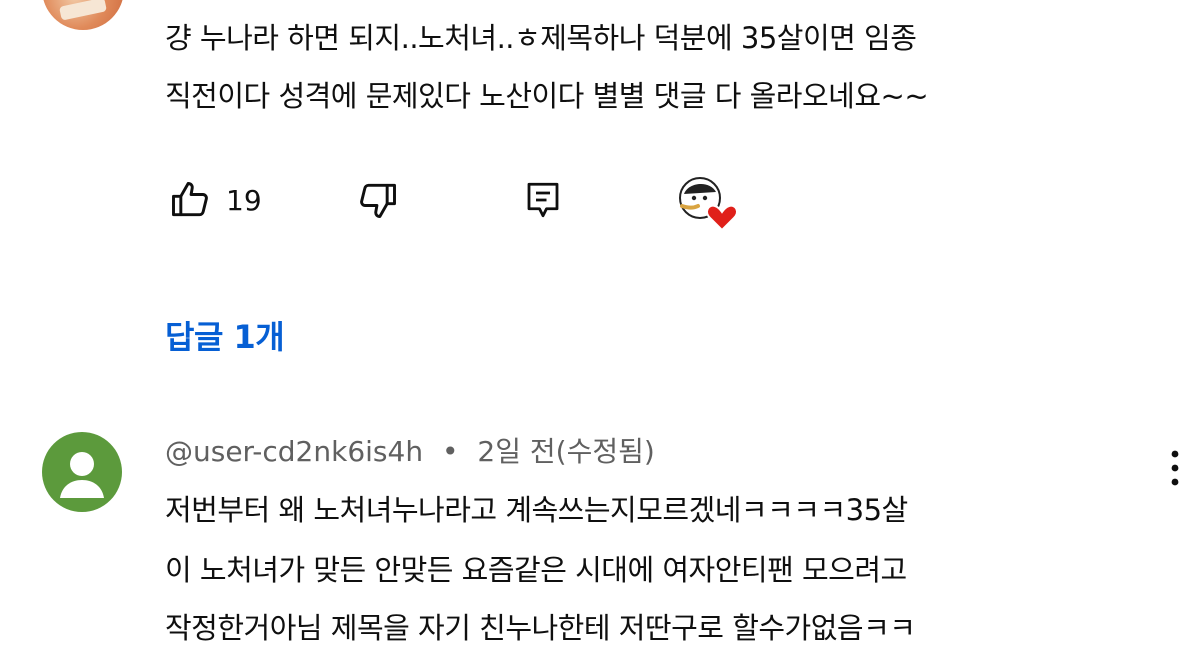 This screenshot has width=1200, height=654. What do you see at coordinates (547, 96) in the screenshot?
I see `comment-text-line-2: 직전이다 성격에 문제있다 노산이다 별별 댓글 다 올라오네요~~` at bounding box center [547, 96].